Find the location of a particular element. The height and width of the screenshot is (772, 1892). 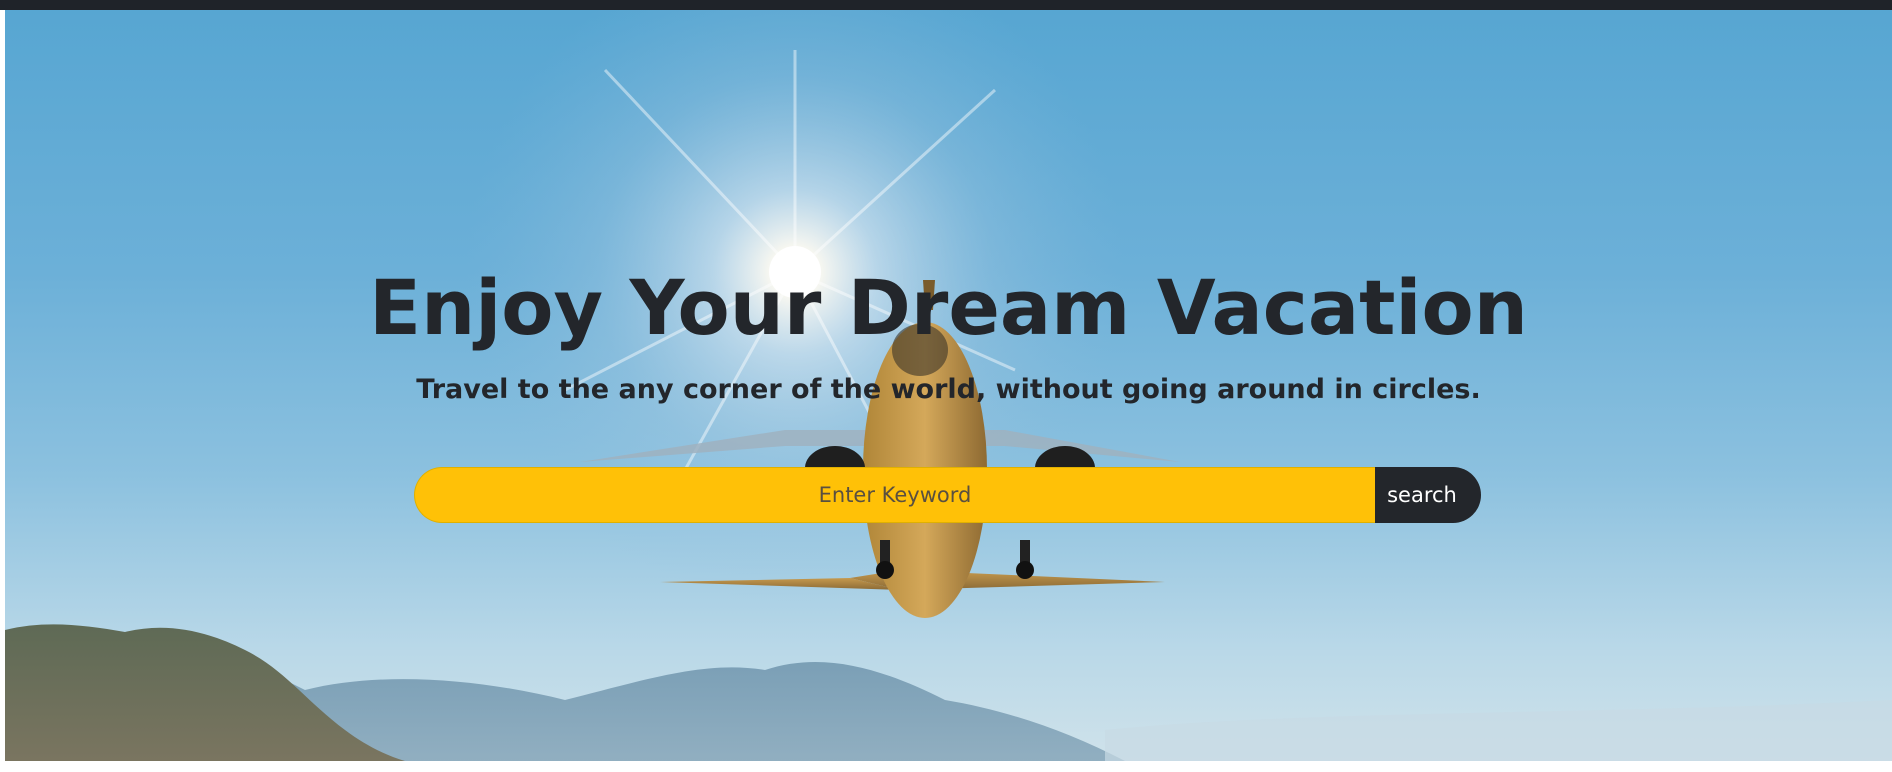

page-bottom-area is located at coordinates (946, 766).